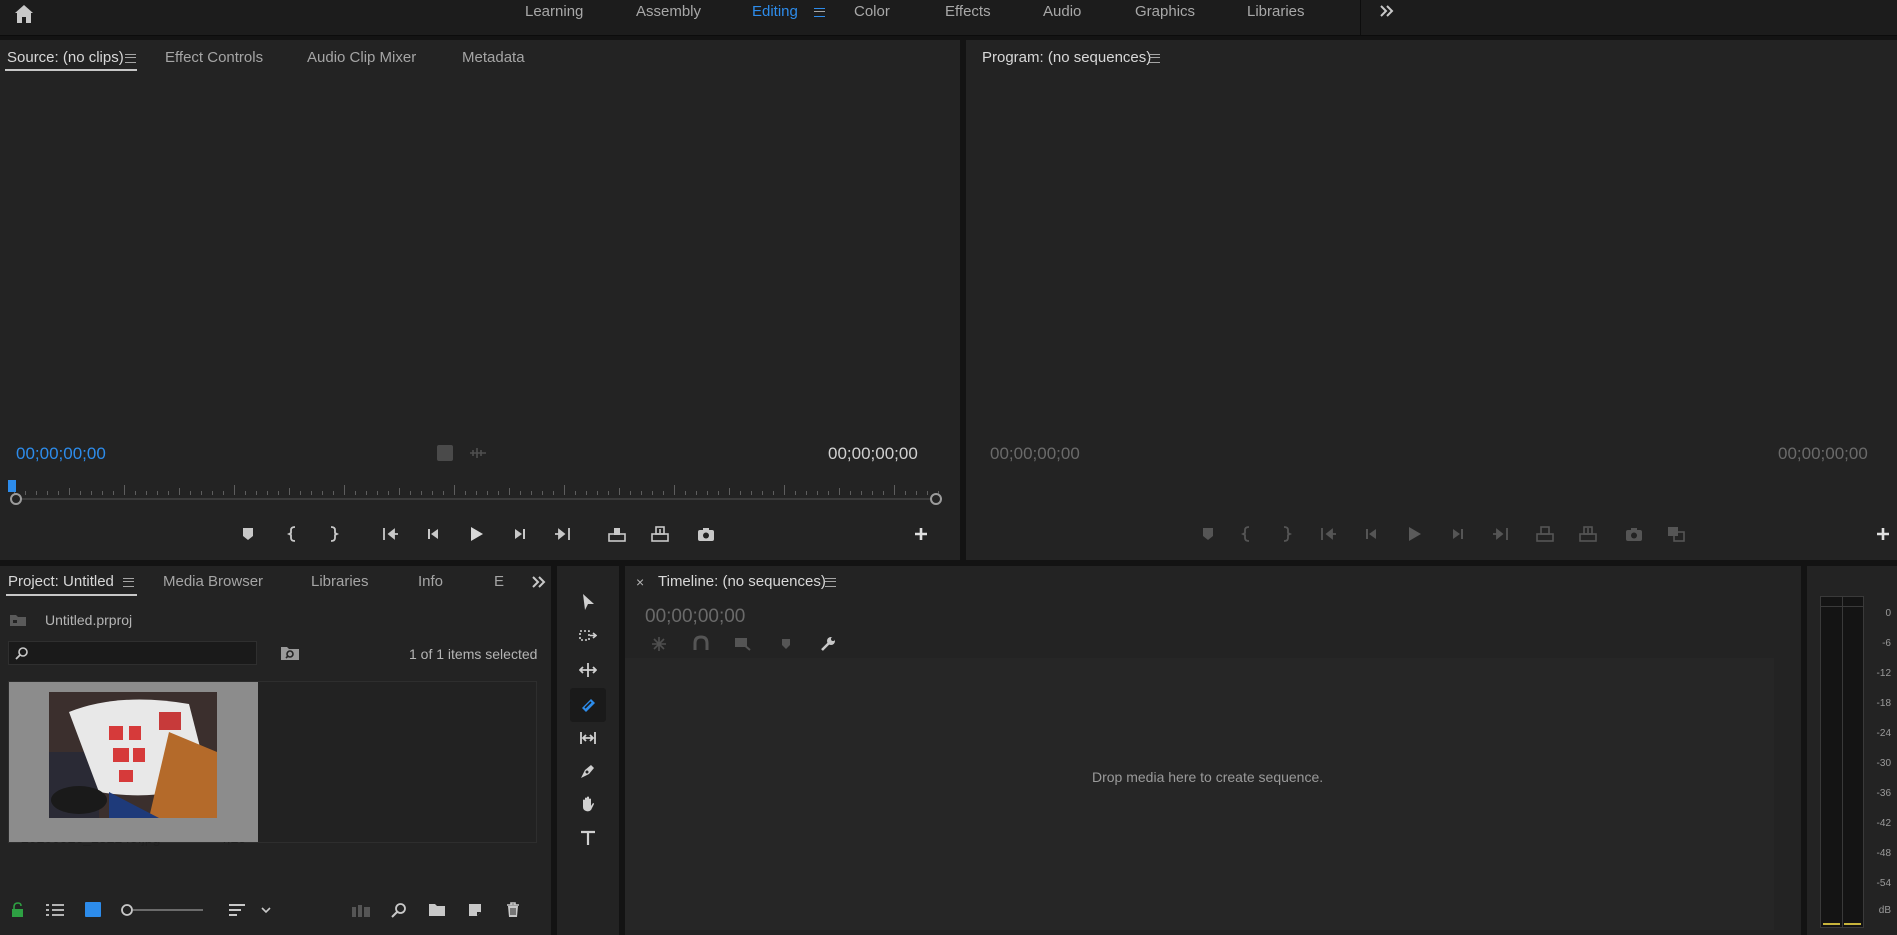 This screenshot has height=935, width=1897. I want to click on workspace-tab-editing: Editing, so click(775, 11).